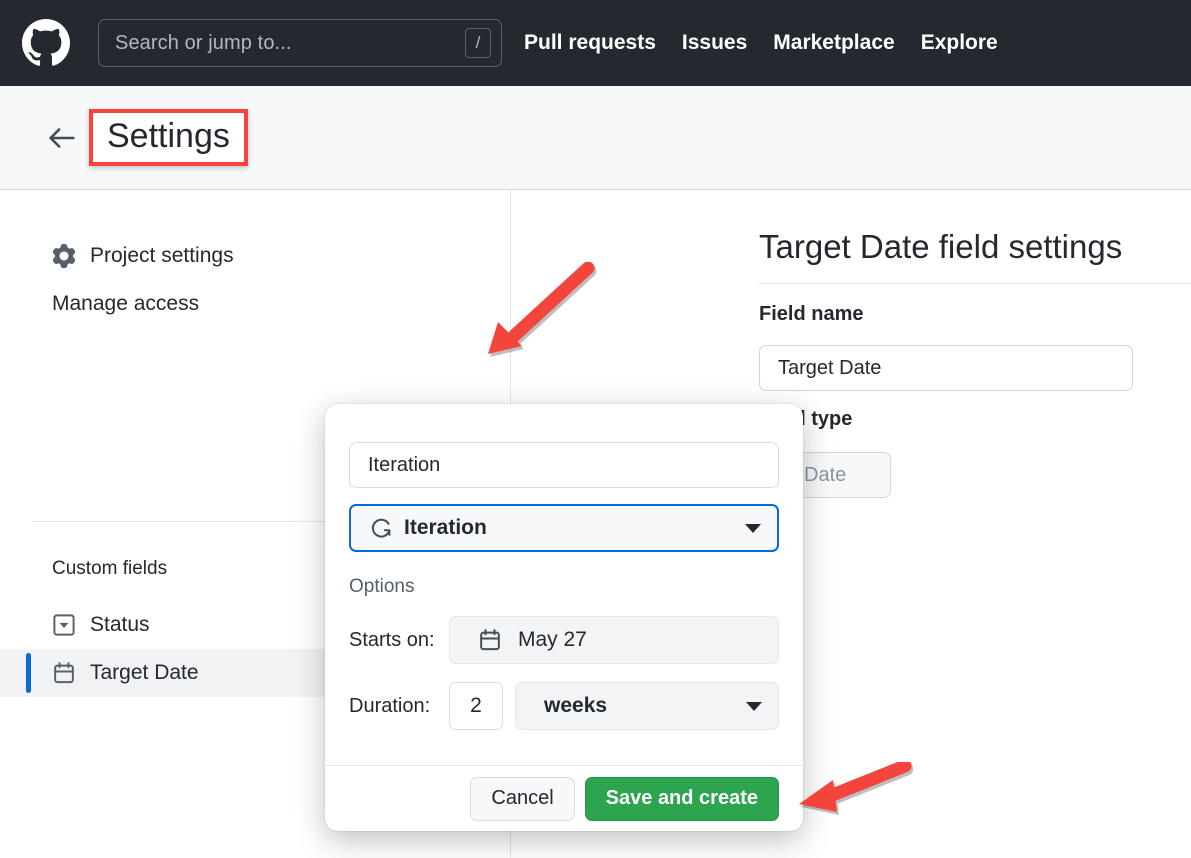  I want to click on duration-unit-value: weeks, so click(576, 705).